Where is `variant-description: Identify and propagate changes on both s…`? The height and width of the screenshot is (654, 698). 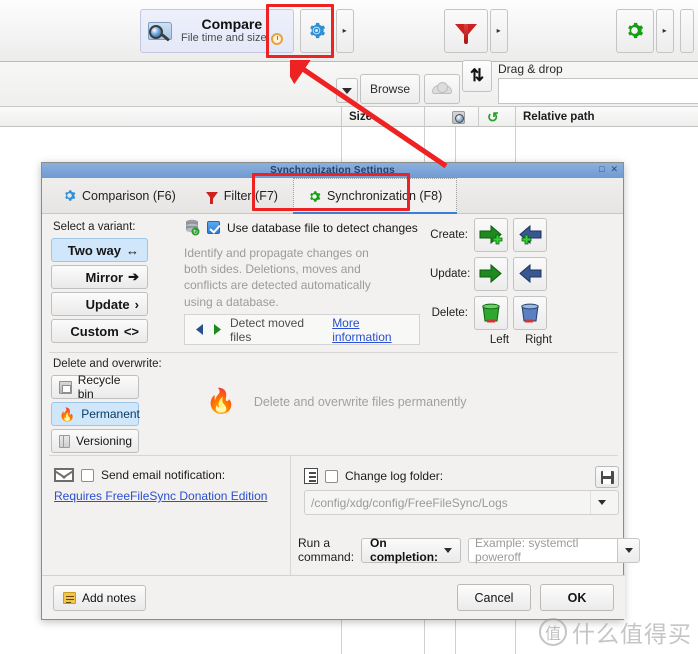
variant-description: Identify and propagate changes on both s… is located at coordinates (277, 277).